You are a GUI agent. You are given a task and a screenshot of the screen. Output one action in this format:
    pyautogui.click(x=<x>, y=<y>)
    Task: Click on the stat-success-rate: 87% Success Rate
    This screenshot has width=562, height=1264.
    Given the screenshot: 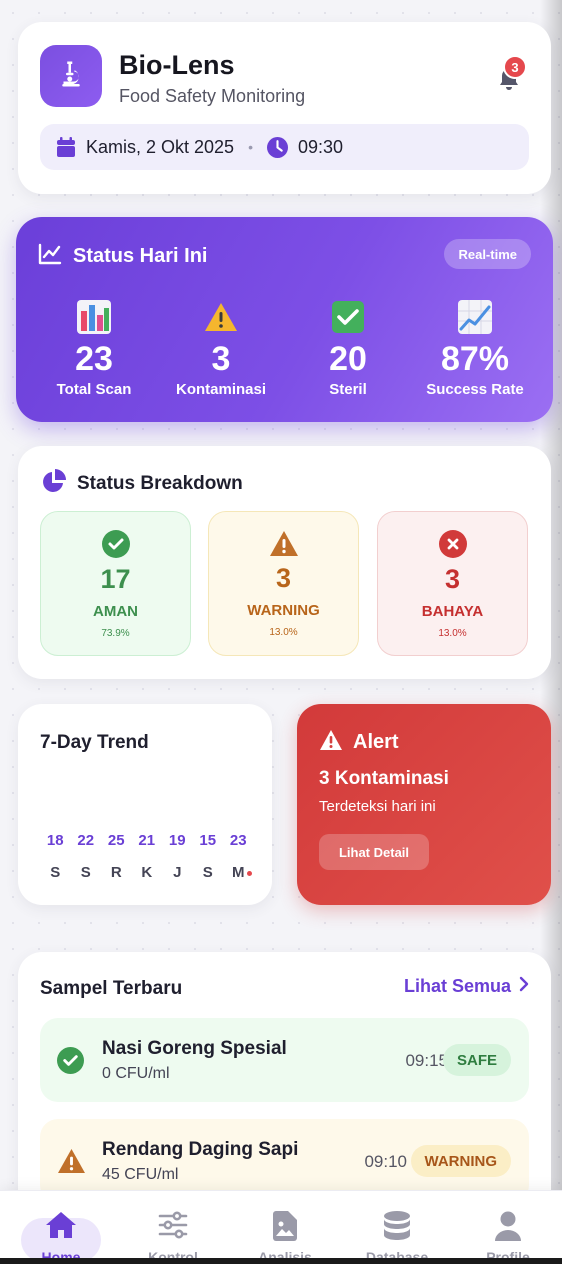 What is the action you would take?
    pyautogui.click(x=475, y=348)
    